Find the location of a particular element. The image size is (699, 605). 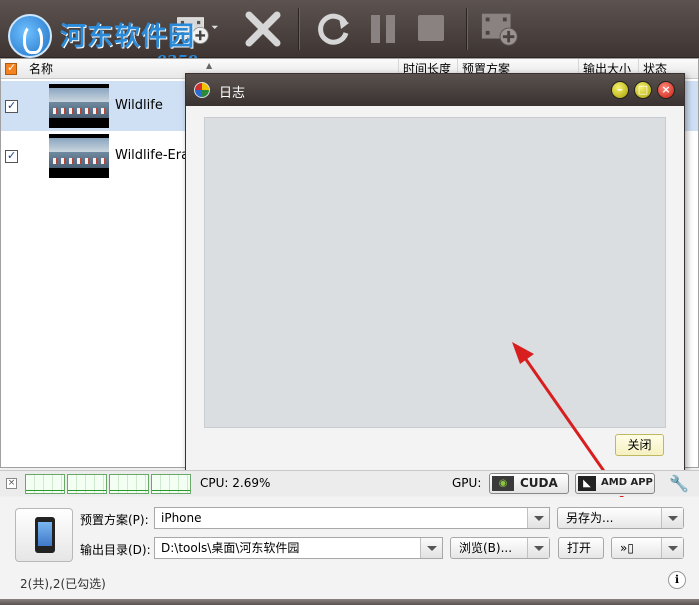

row-file-name: Wildlife is located at coordinates (139, 105).